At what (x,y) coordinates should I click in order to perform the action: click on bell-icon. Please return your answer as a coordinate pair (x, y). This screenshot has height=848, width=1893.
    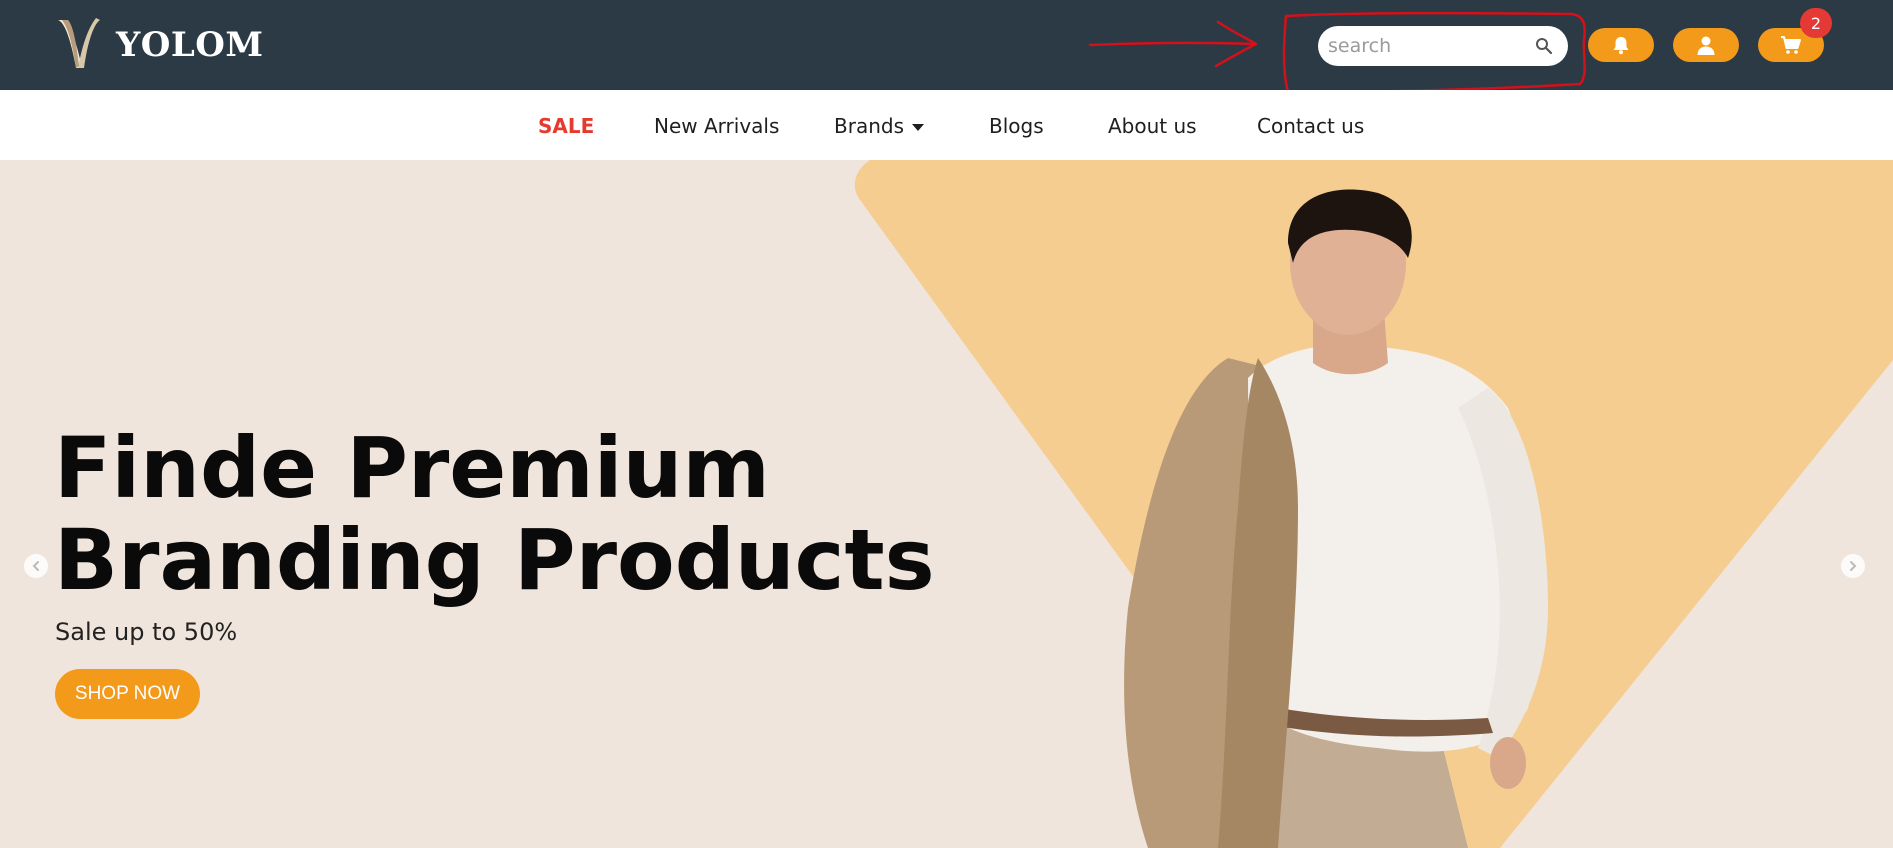
    Looking at the image, I should click on (1621, 46).